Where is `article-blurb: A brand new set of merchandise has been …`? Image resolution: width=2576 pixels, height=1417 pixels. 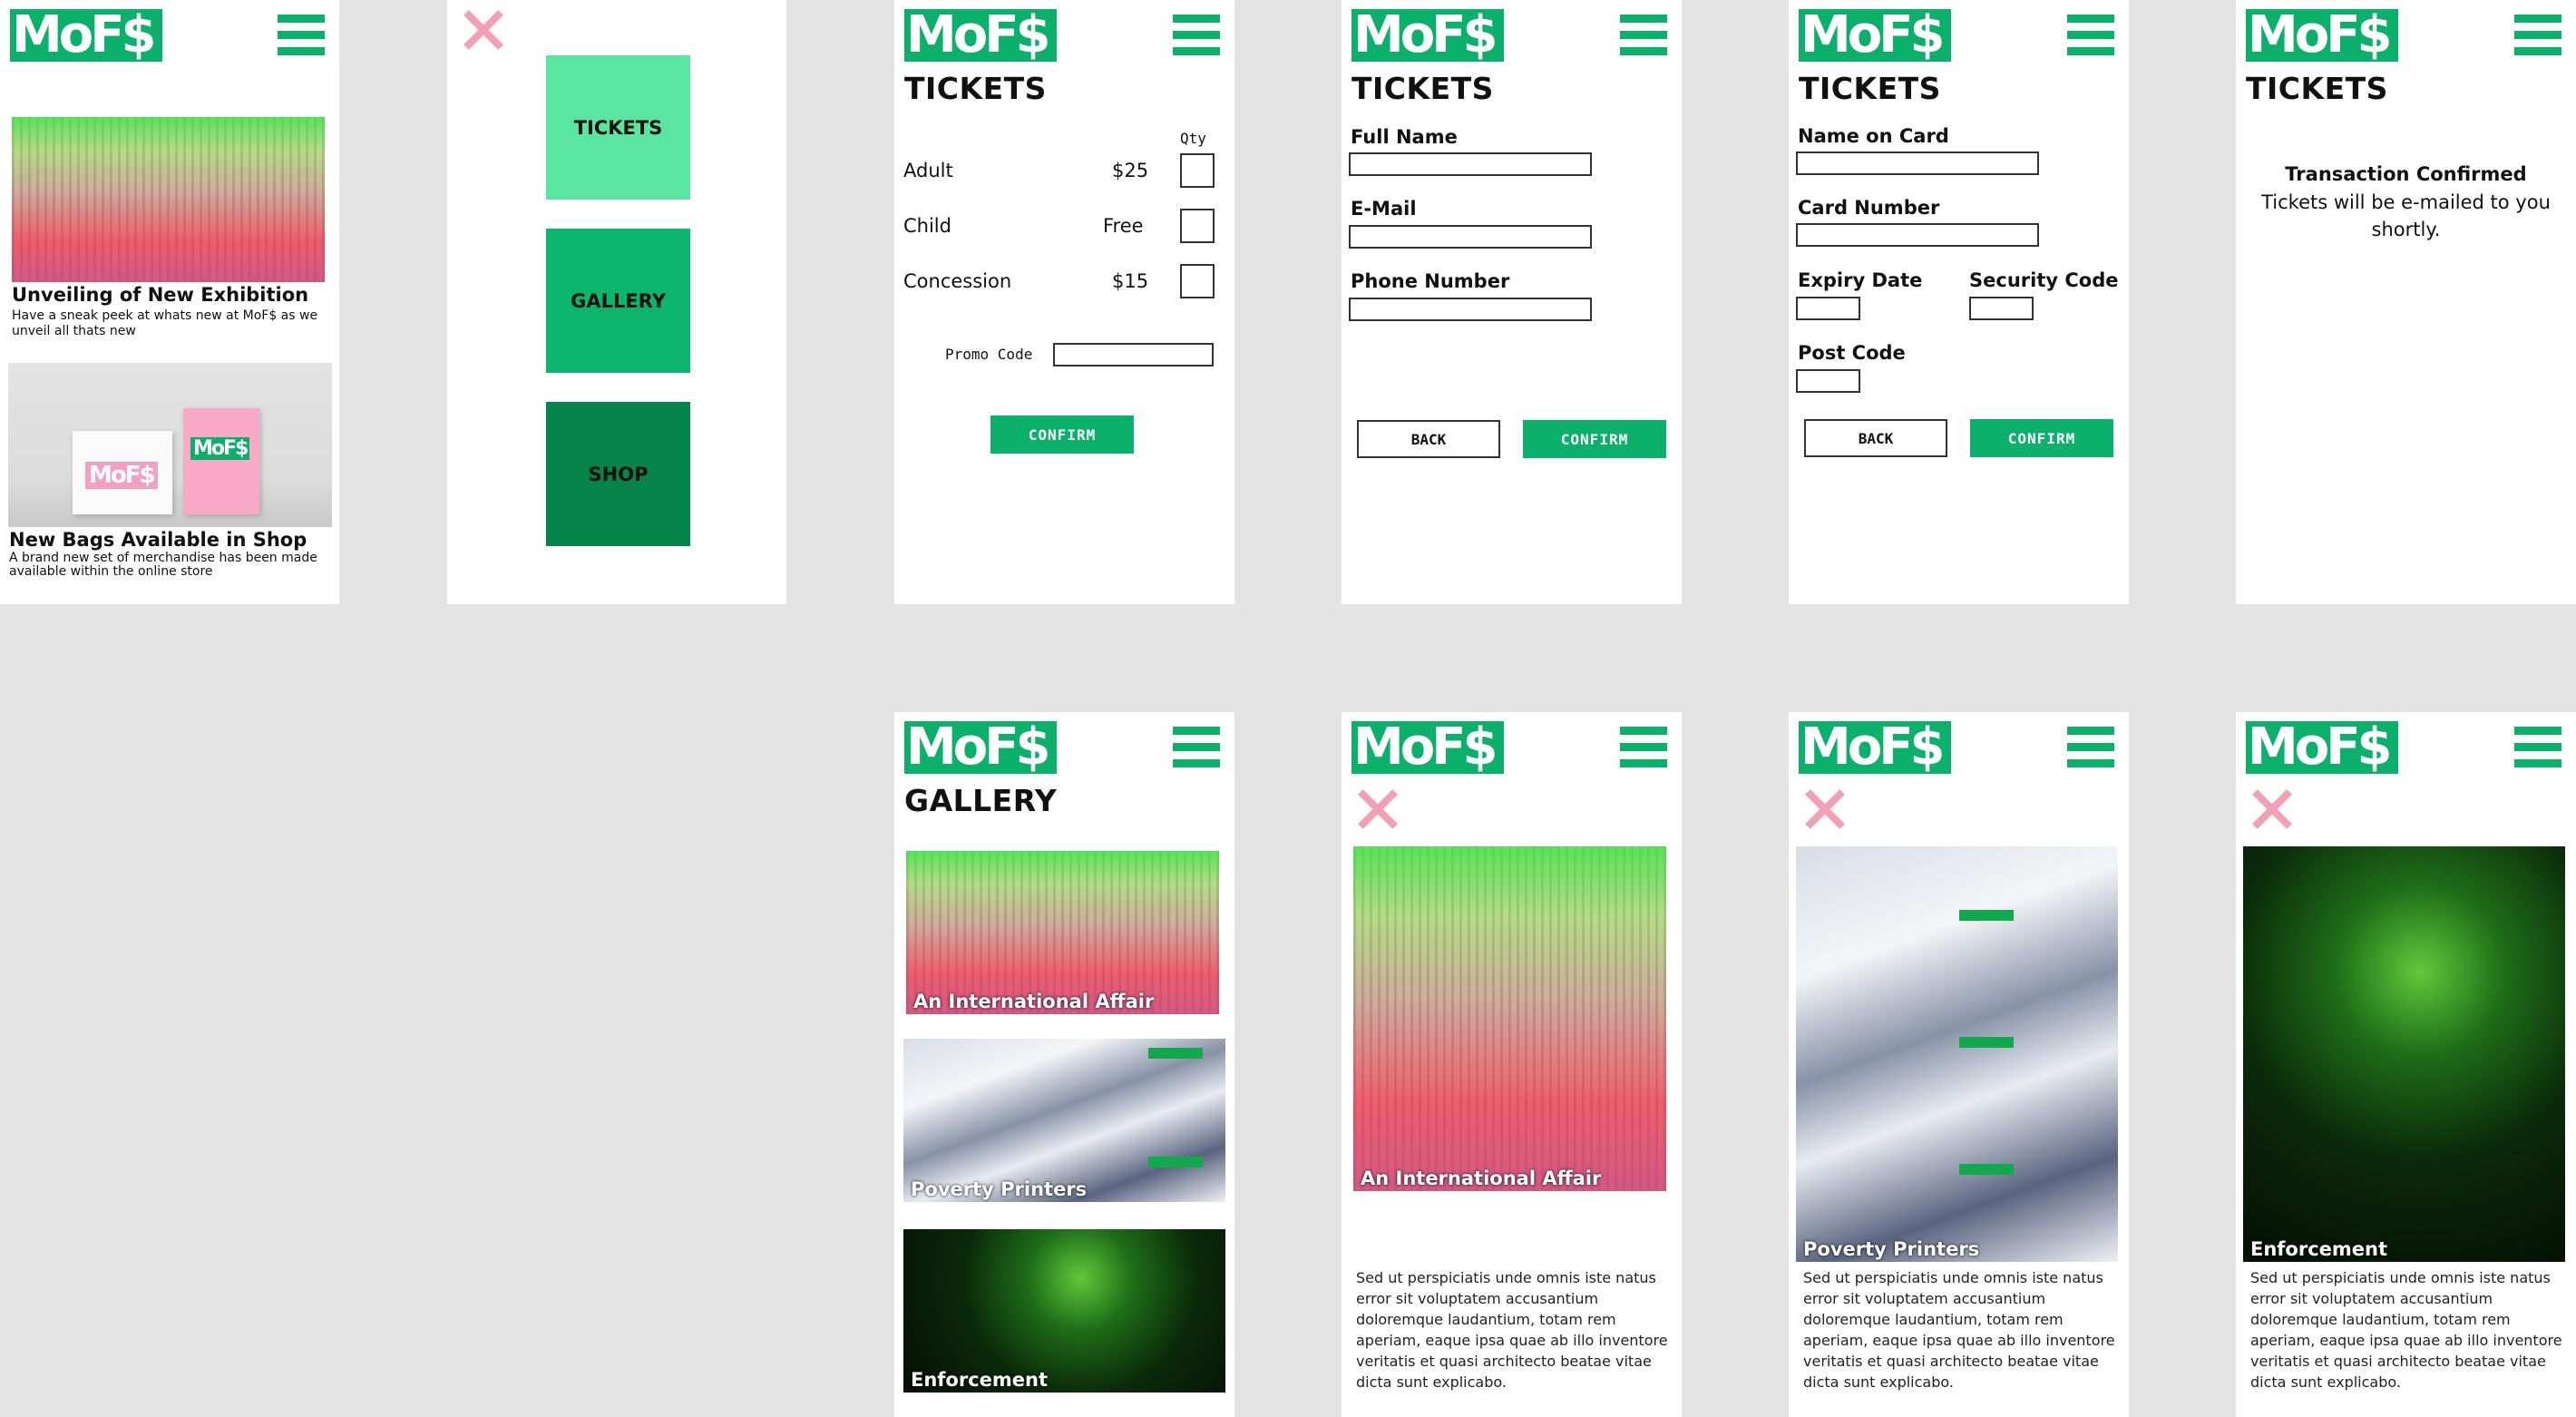
article-blurb: A brand new set of merchandise has been … is located at coordinates (163, 565).